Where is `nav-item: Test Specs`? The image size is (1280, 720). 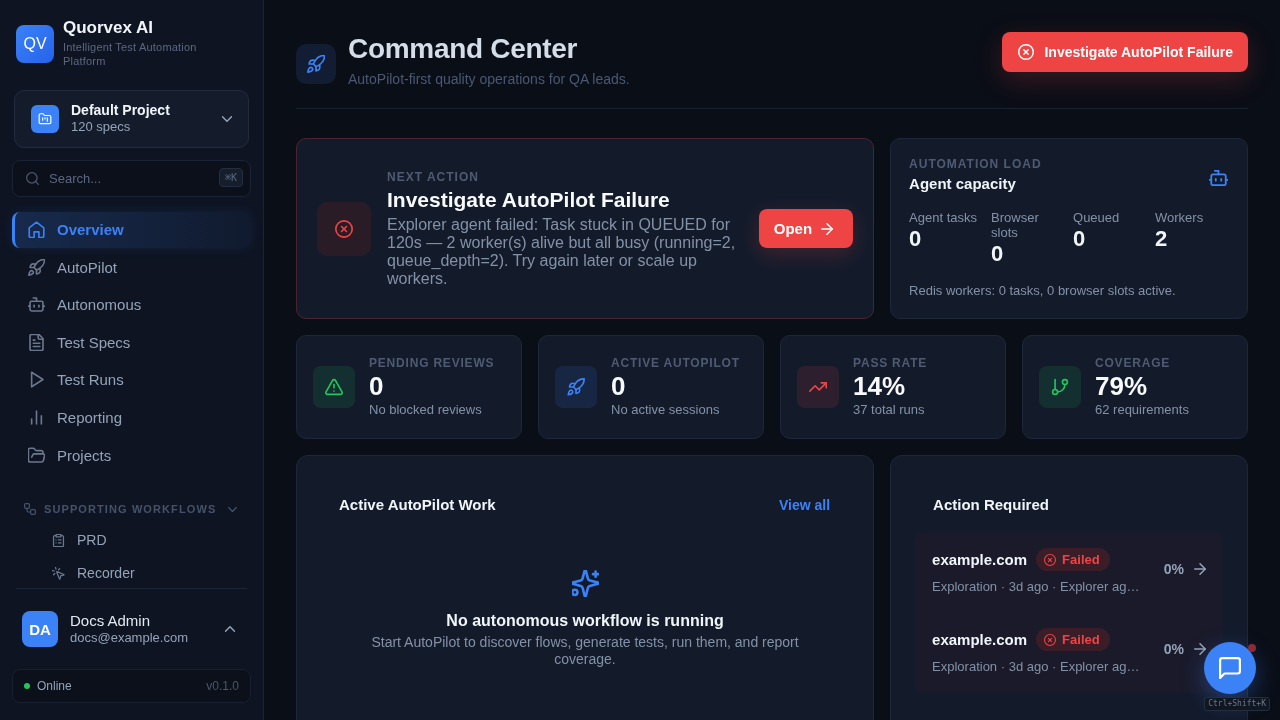 nav-item: Test Specs is located at coordinates (131, 342).